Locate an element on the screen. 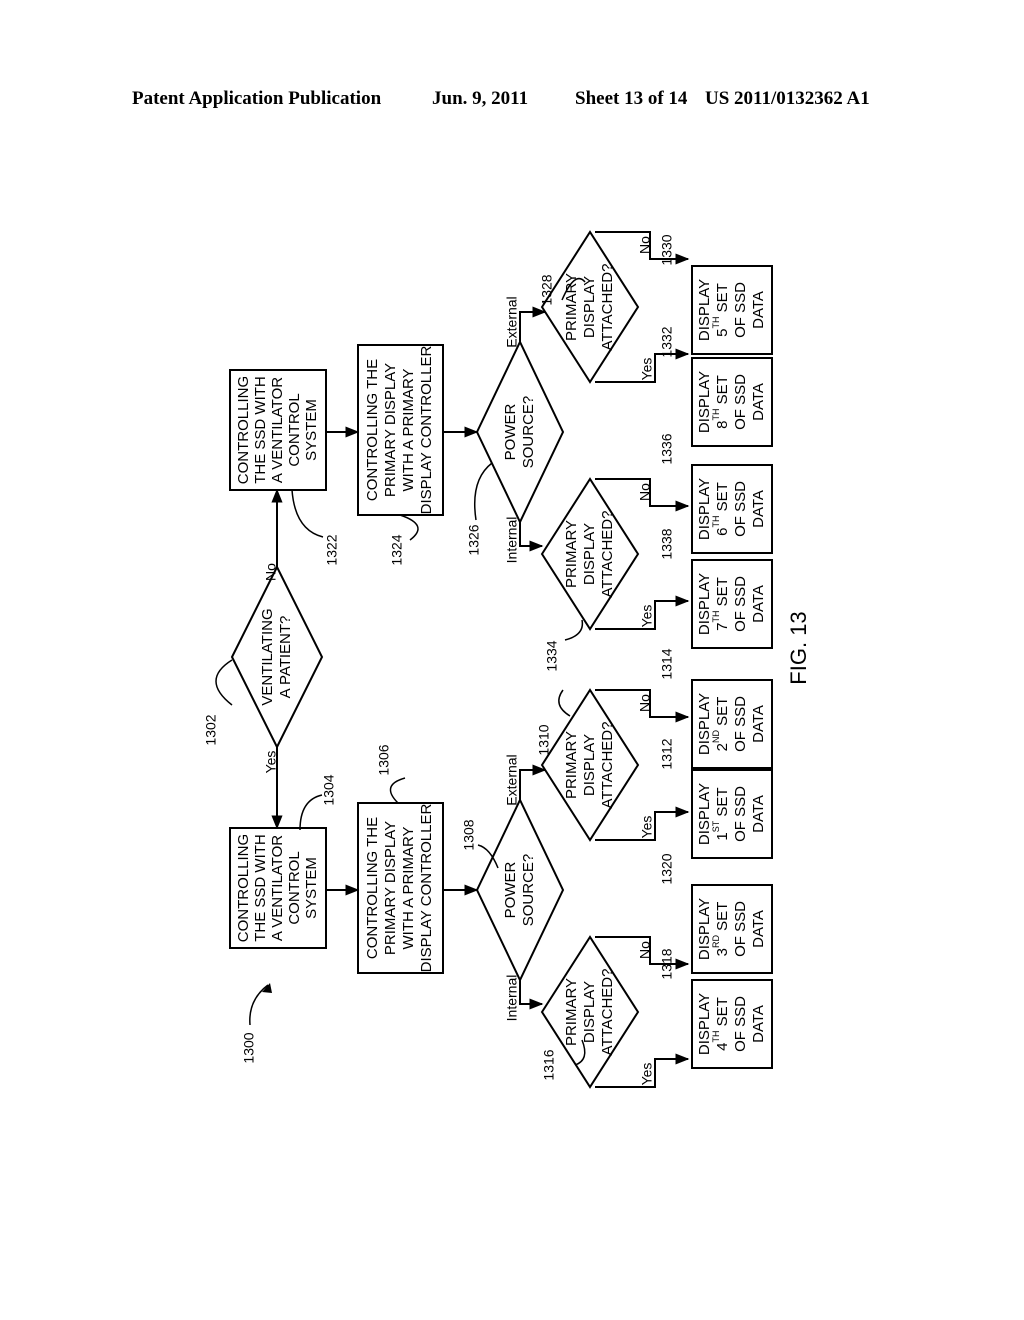  figure-label: FIG. 13 is located at coordinates (798, 647).